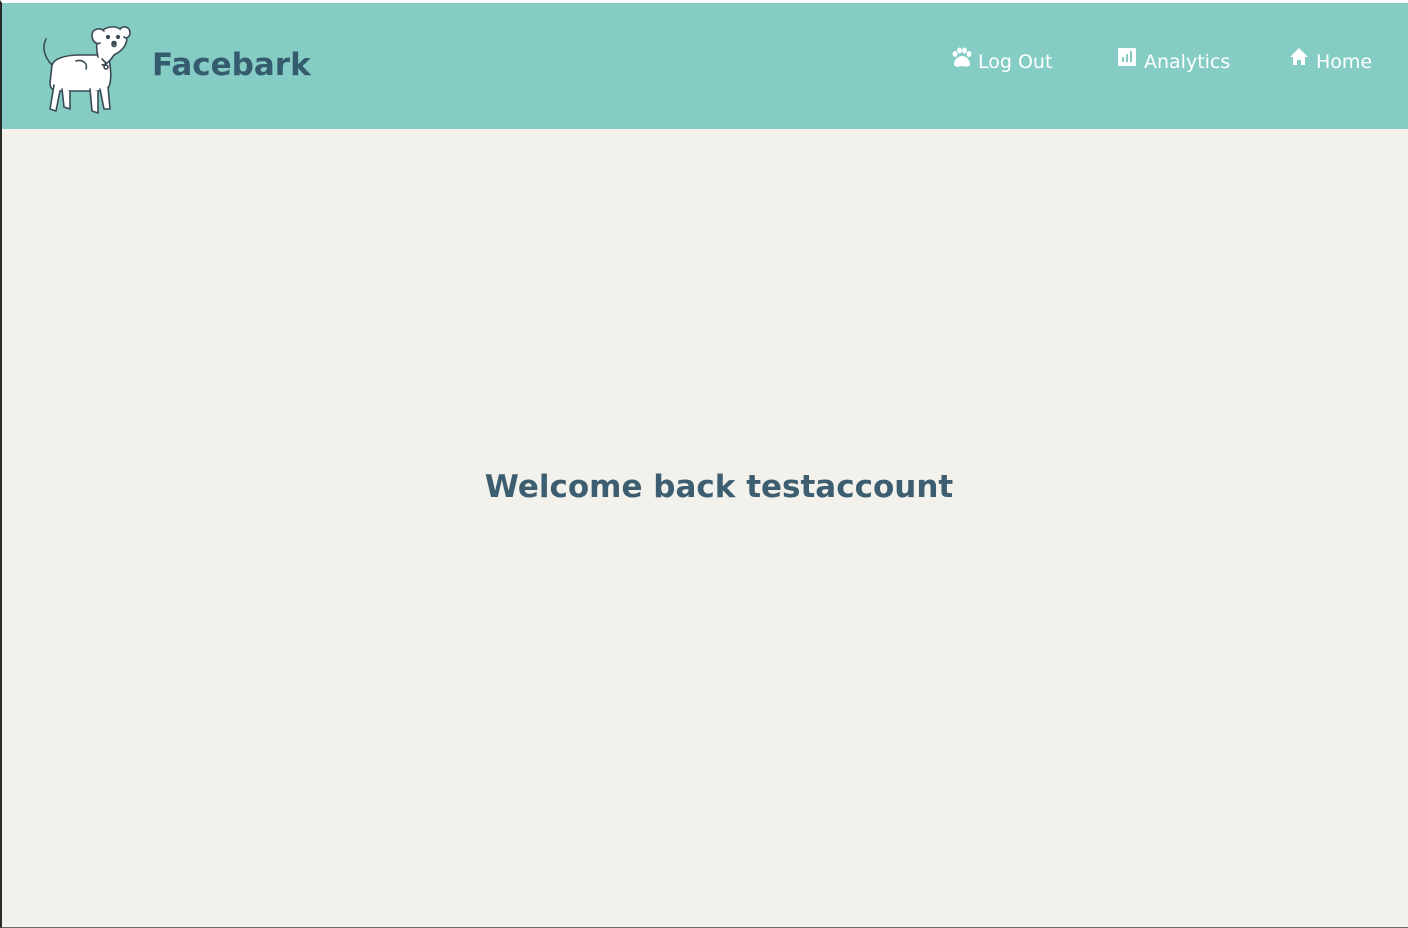  I want to click on paw-icon, so click(961, 57).